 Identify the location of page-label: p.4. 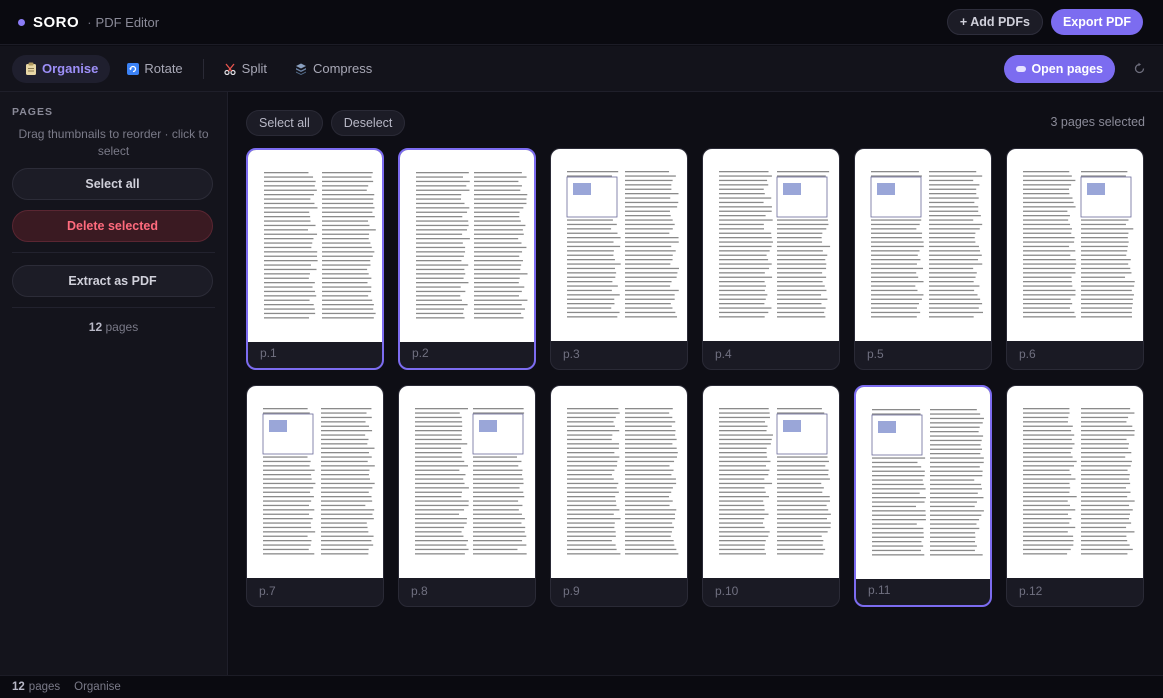
(723, 354).